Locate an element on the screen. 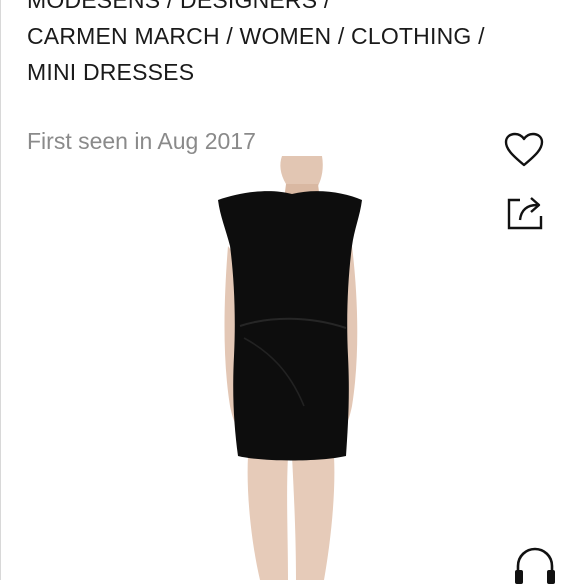 This screenshot has height=586, width=580. model-left-leg is located at coordinates (267, 518).